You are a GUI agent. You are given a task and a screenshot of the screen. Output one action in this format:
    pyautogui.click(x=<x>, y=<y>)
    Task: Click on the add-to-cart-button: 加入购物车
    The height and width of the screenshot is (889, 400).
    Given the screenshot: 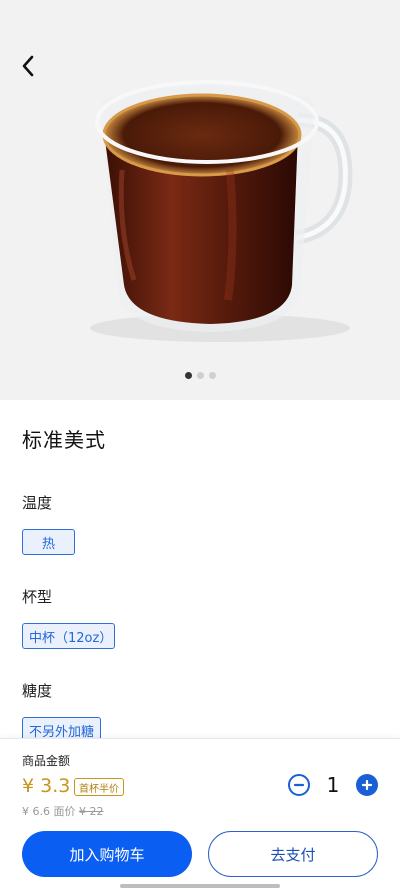 What is the action you would take?
    pyautogui.click(x=107, y=854)
    